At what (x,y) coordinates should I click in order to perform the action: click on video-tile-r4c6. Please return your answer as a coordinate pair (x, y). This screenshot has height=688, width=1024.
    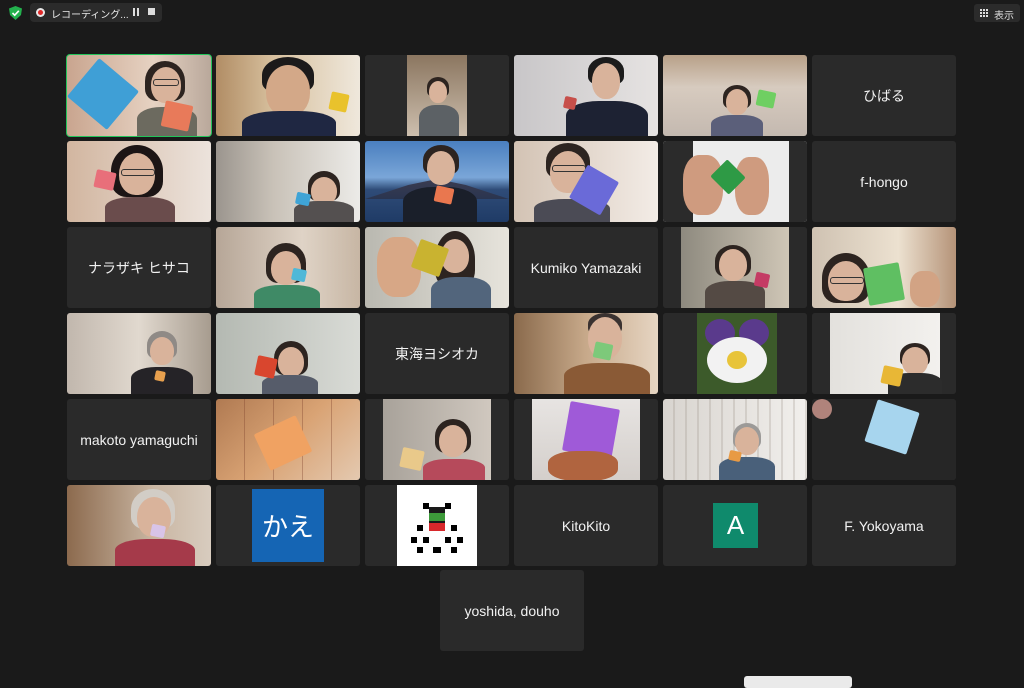
    Looking at the image, I should click on (884, 353).